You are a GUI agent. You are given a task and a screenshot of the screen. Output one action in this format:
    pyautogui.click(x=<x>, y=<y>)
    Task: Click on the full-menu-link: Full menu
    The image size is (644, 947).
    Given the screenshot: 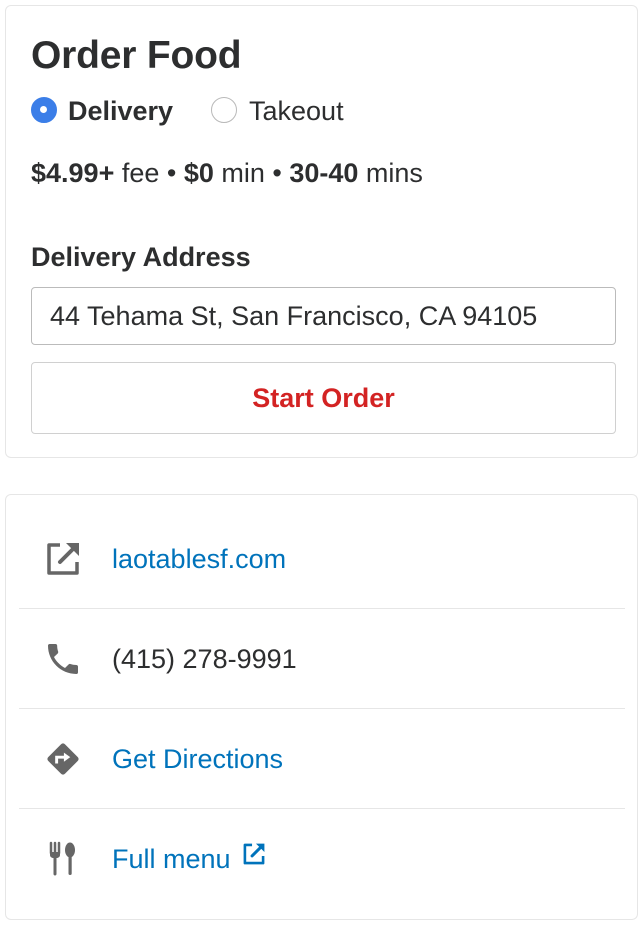 What is the action you would take?
    pyautogui.click(x=171, y=859)
    